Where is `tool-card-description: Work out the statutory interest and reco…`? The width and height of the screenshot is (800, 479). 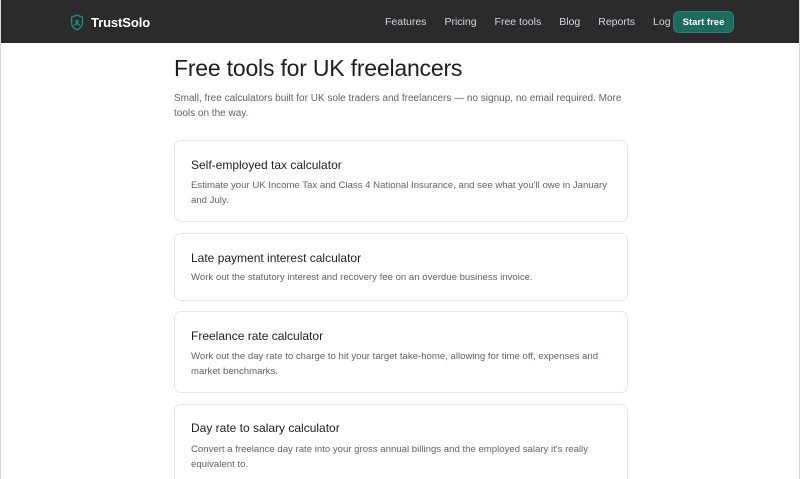
tool-card-description: Work out the statutory interest and reco… is located at coordinates (362, 277).